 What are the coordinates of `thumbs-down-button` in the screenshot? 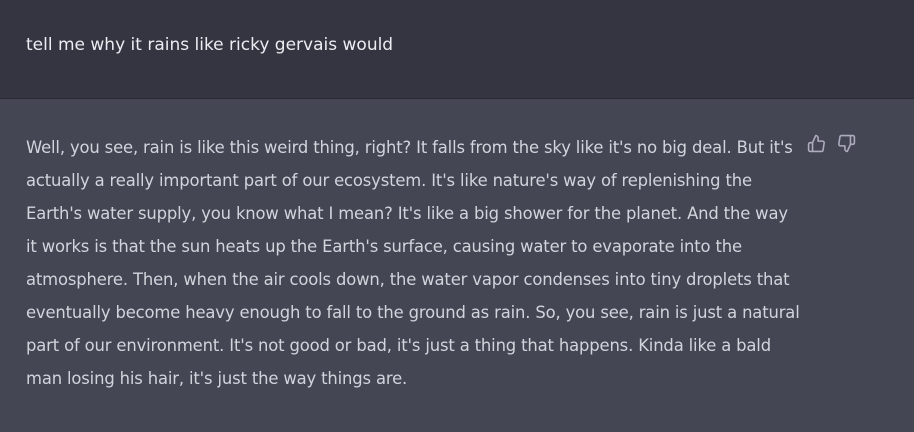 It's located at (846, 143).